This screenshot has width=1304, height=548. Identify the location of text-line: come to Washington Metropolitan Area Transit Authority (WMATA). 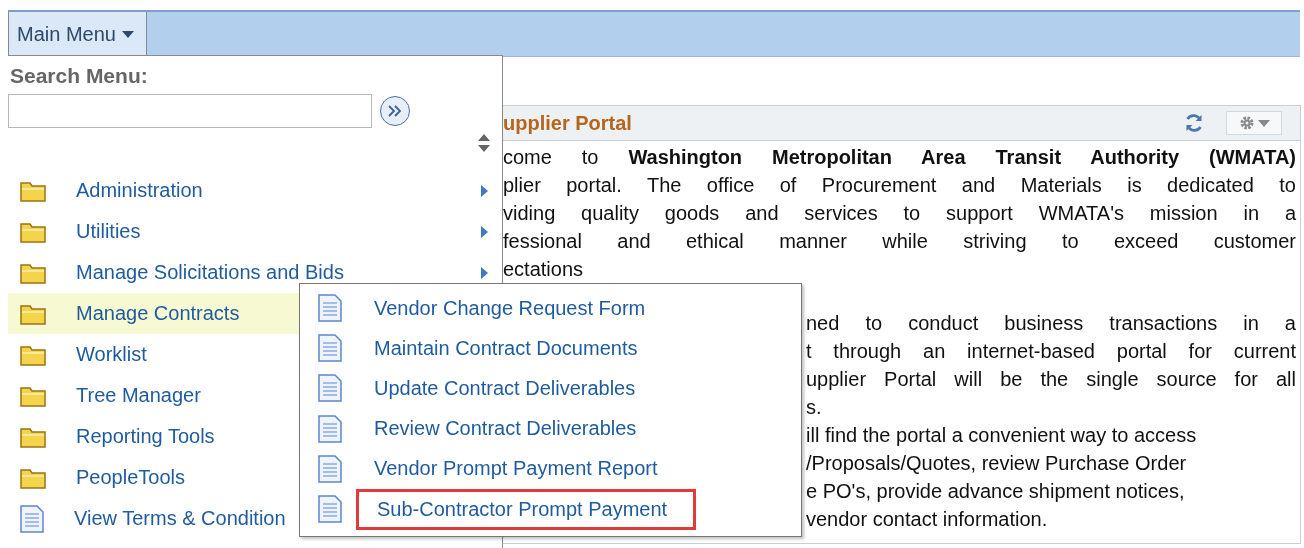
(899, 157).